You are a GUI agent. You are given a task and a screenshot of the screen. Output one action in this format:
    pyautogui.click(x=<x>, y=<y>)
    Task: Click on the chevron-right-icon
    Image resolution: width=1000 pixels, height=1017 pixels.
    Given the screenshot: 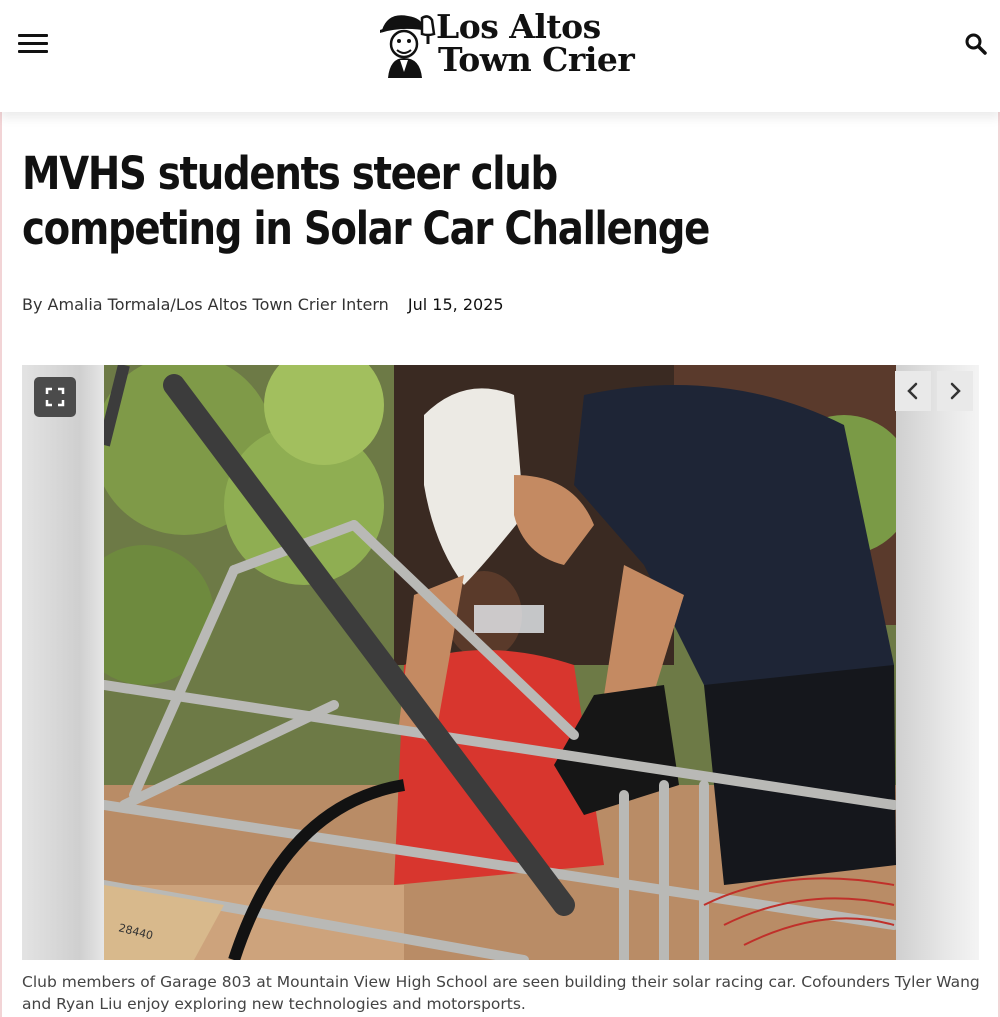 What is the action you would take?
    pyautogui.click(x=955, y=391)
    